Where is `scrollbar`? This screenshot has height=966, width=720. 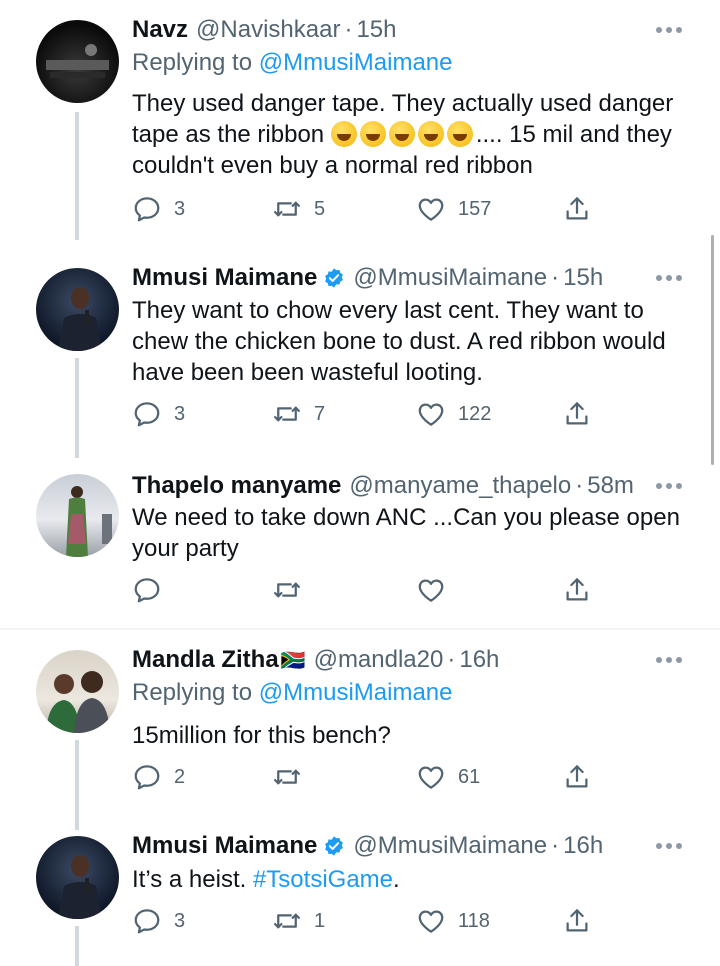 scrollbar is located at coordinates (712, 350).